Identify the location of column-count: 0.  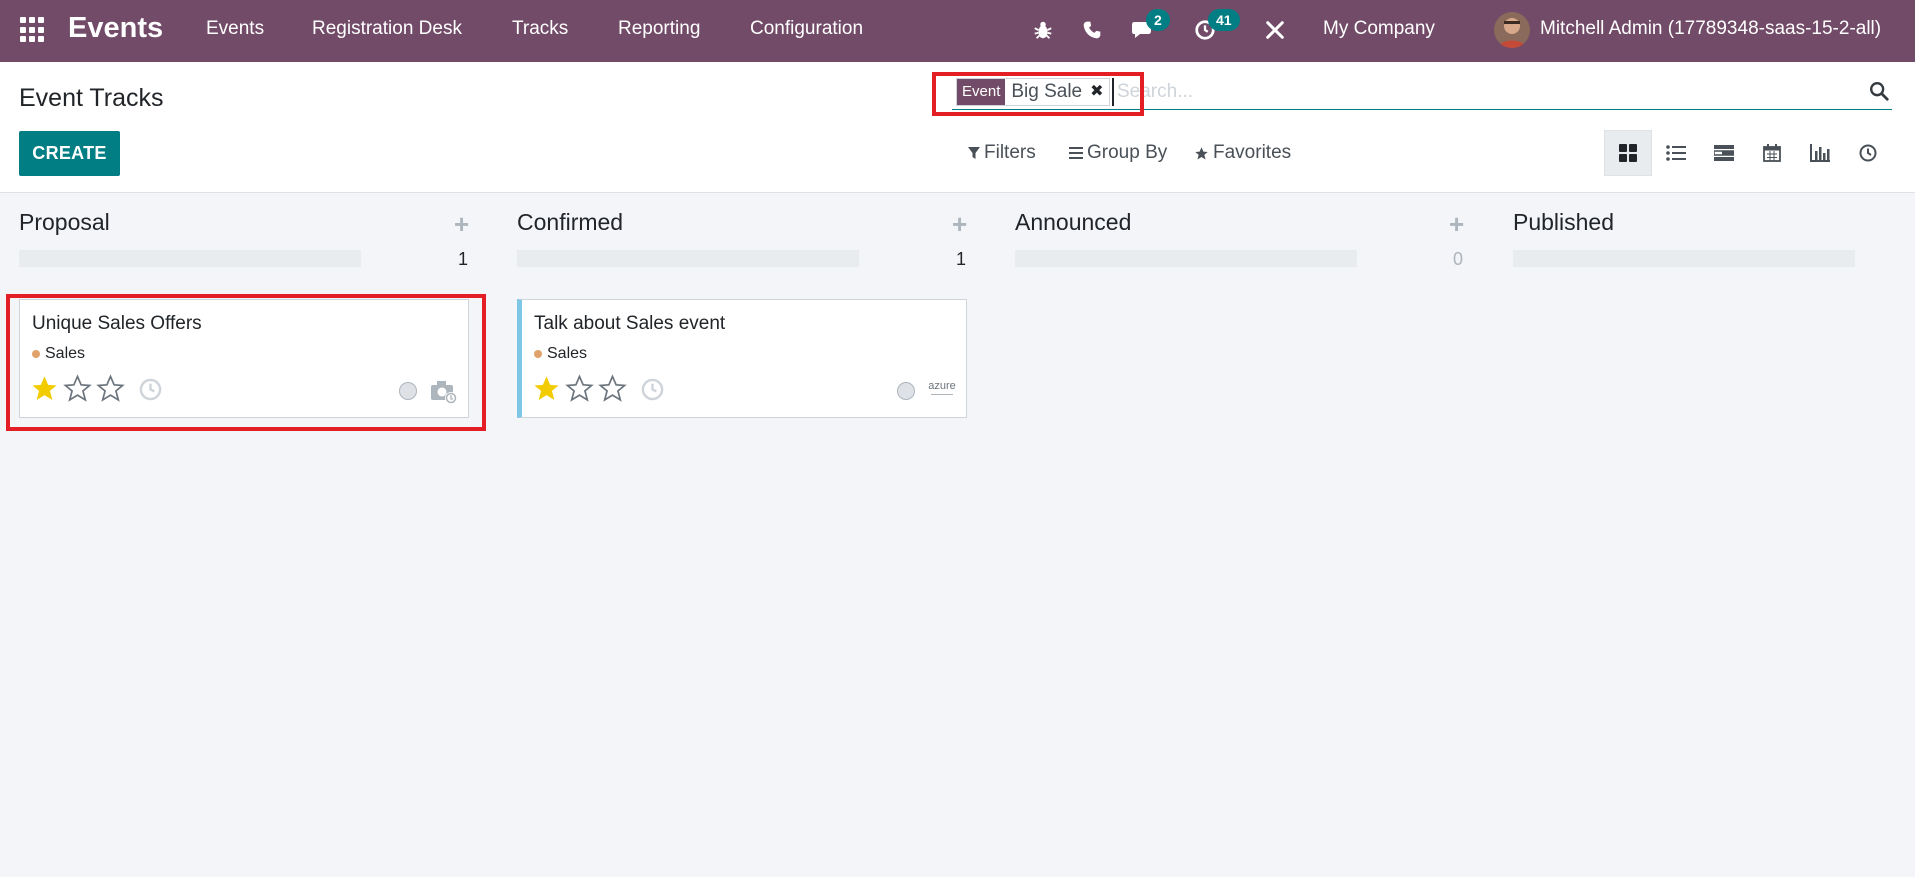
(1457, 259).